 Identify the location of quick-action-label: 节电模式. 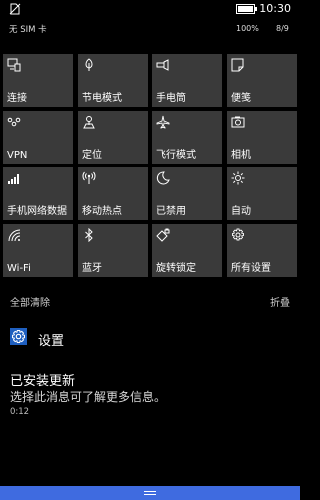
(102, 98).